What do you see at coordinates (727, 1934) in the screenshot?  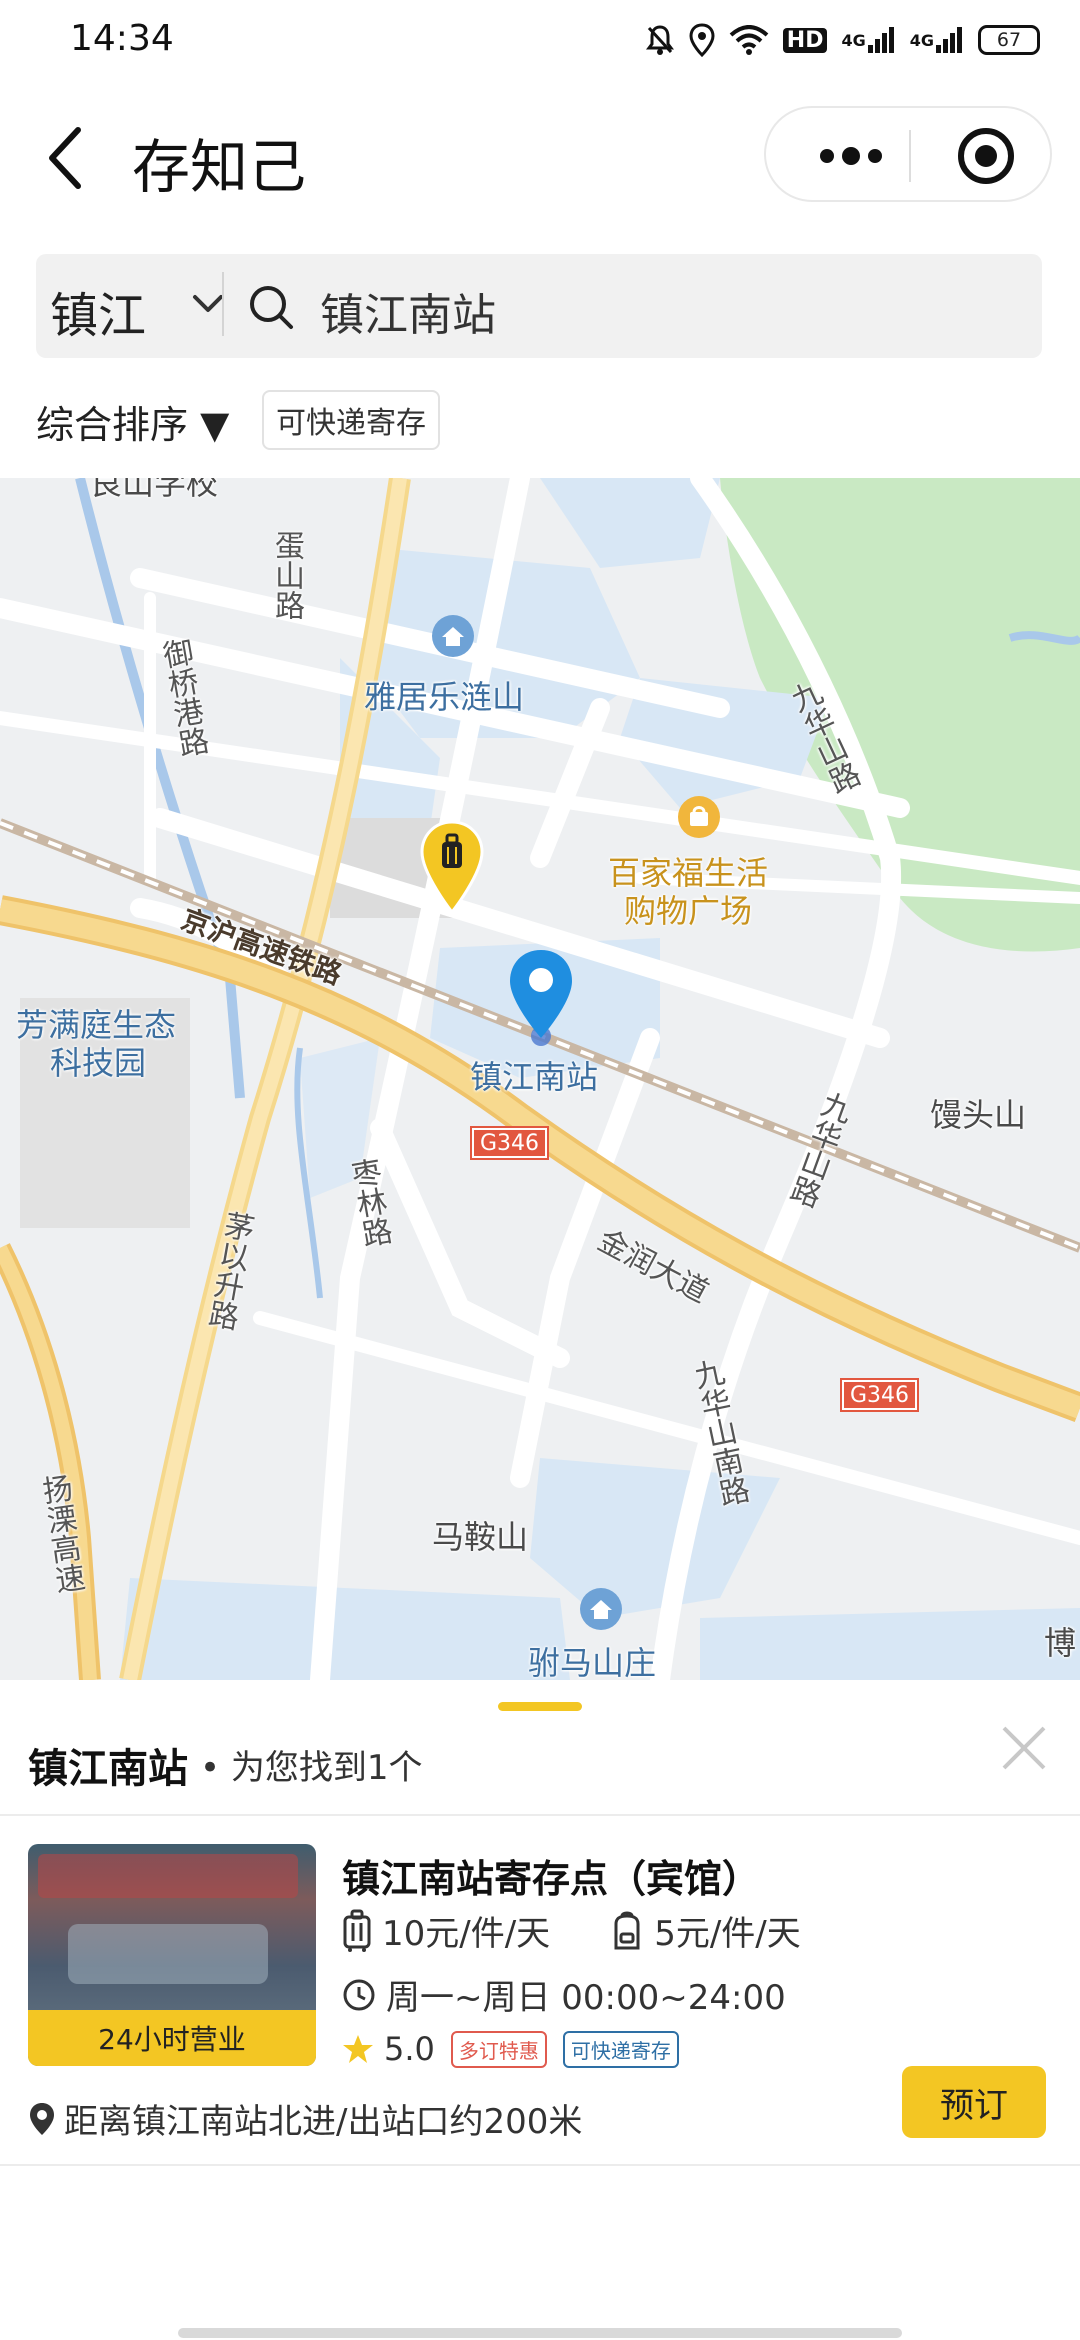 I see `price-small-text: 5元/件/天` at bounding box center [727, 1934].